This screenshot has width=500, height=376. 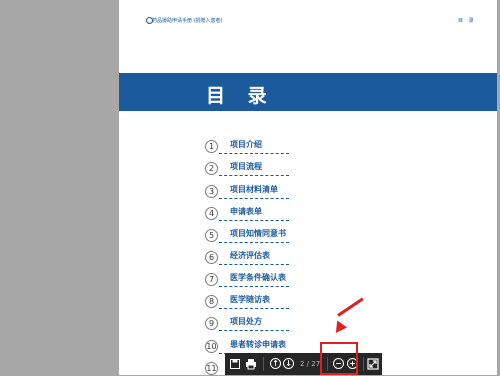 I want to click on pdf-viewer-toolbar: ↑ ↓ 2 / 27 − +, so click(x=303, y=364).